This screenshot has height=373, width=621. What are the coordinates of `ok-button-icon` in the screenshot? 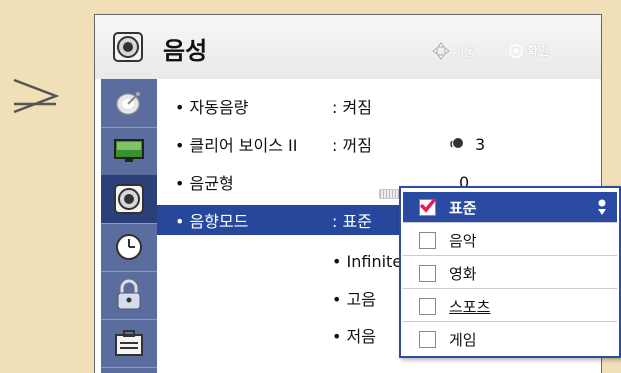 It's located at (516, 50).